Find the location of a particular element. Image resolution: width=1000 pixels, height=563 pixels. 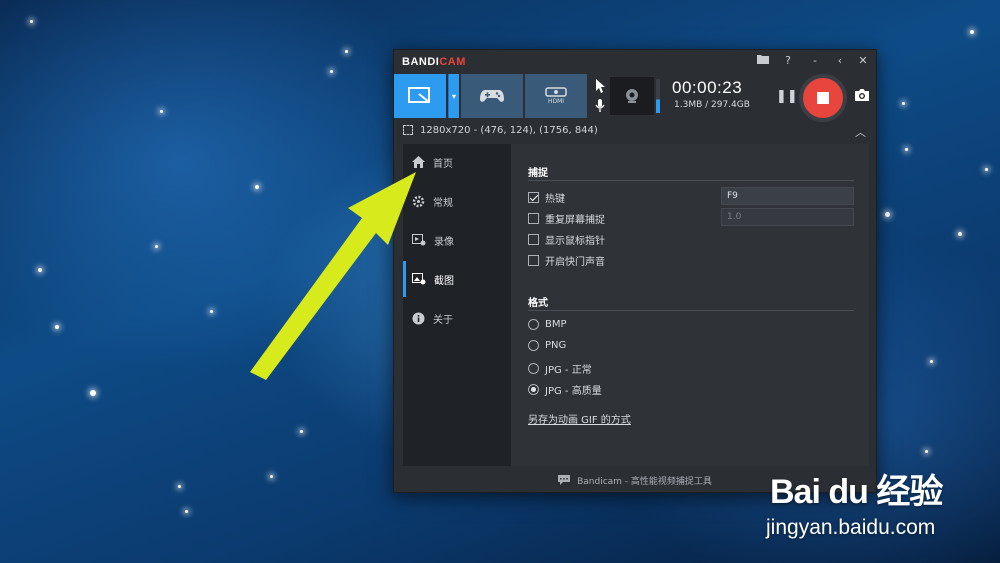

capture-section-title: 捕捉 is located at coordinates (538, 173).